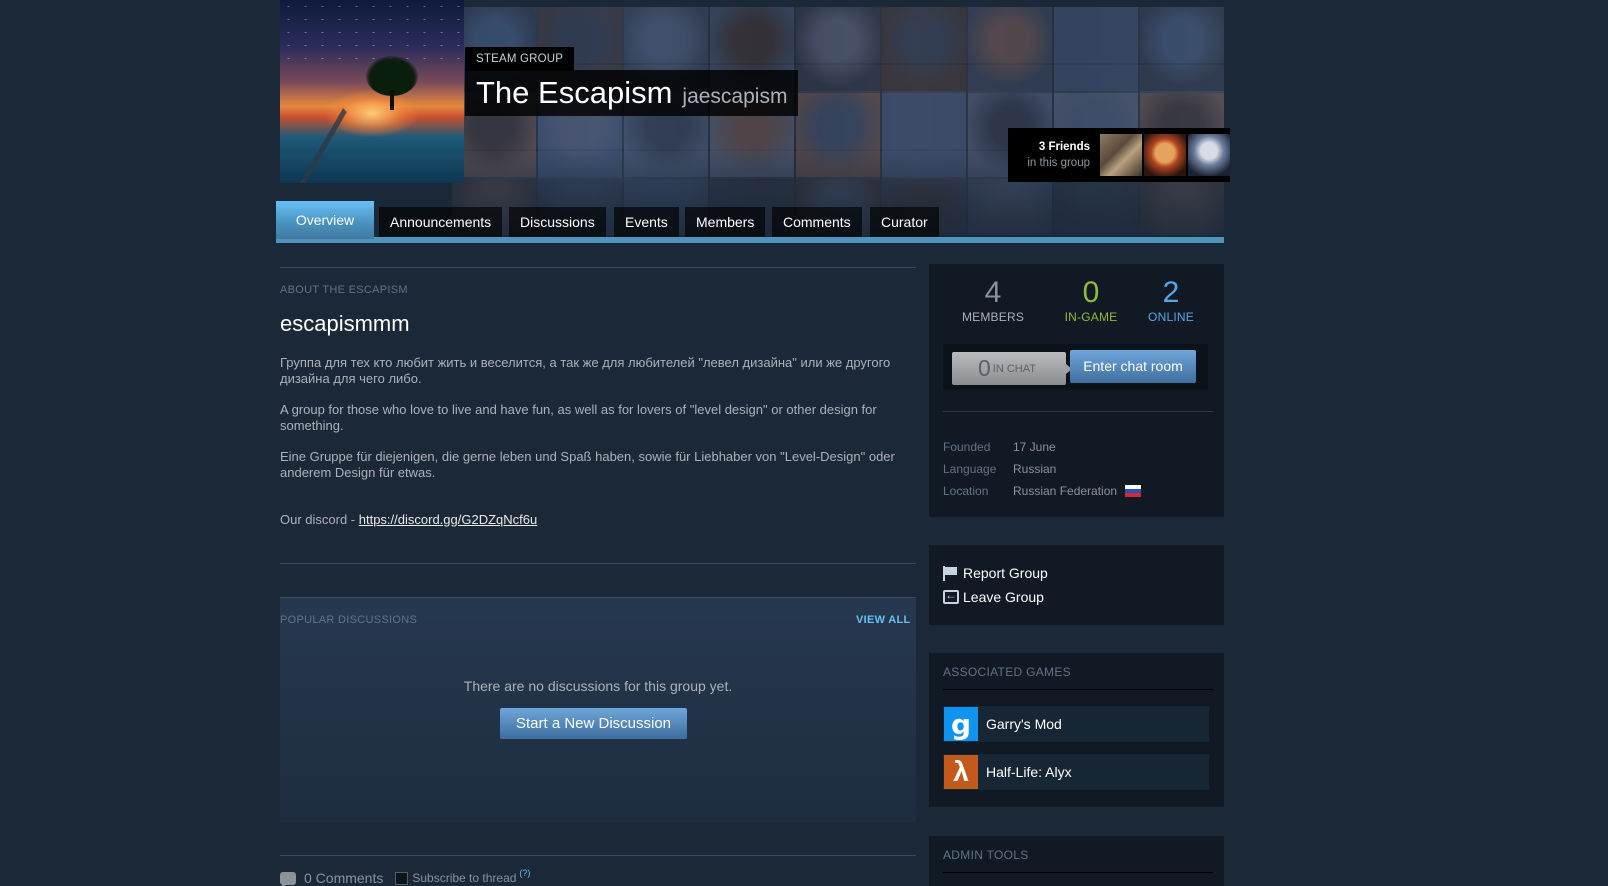 This screenshot has width=1608, height=886. Describe the element at coordinates (904, 222) in the screenshot. I see `tab-curator: Curator` at that location.